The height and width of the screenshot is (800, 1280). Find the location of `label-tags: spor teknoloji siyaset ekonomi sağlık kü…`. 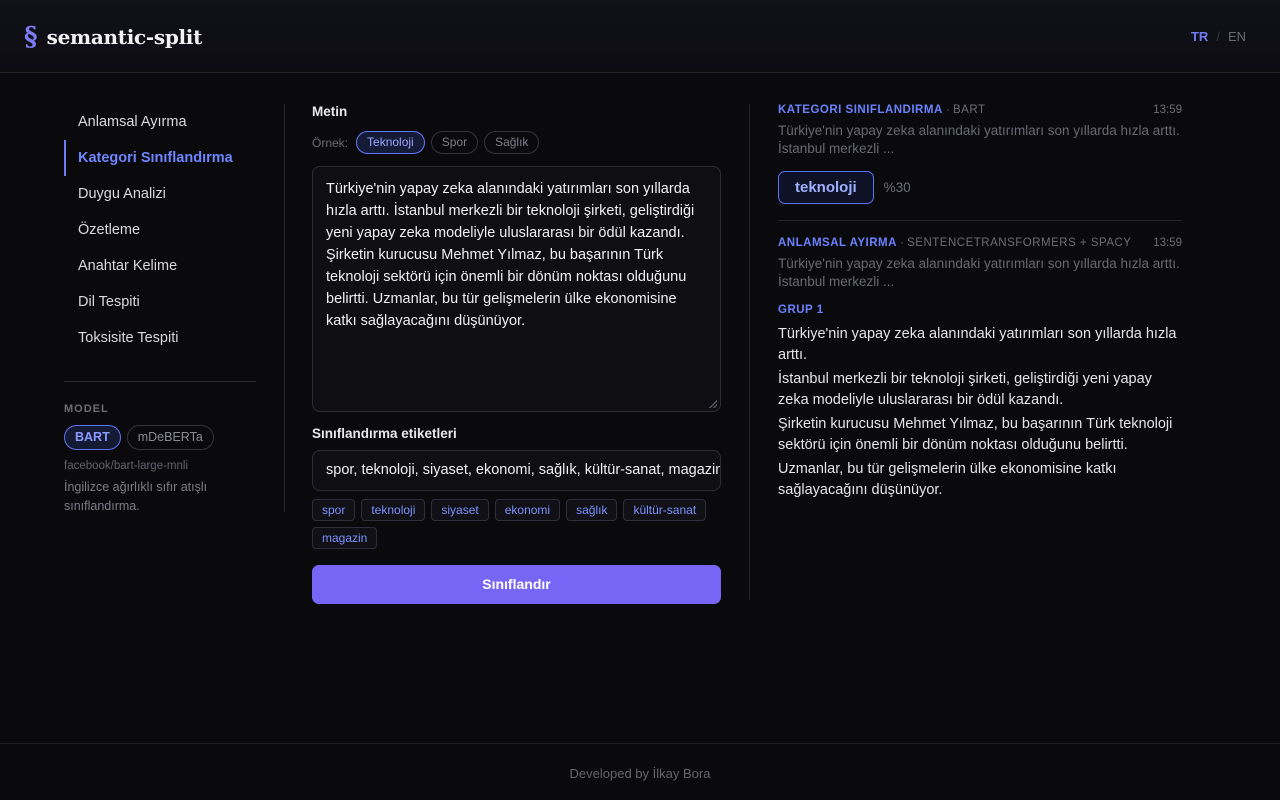

label-tags: spor teknoloji siyaset ekonomi sağlık kü… is located at coordinates (516, 524).